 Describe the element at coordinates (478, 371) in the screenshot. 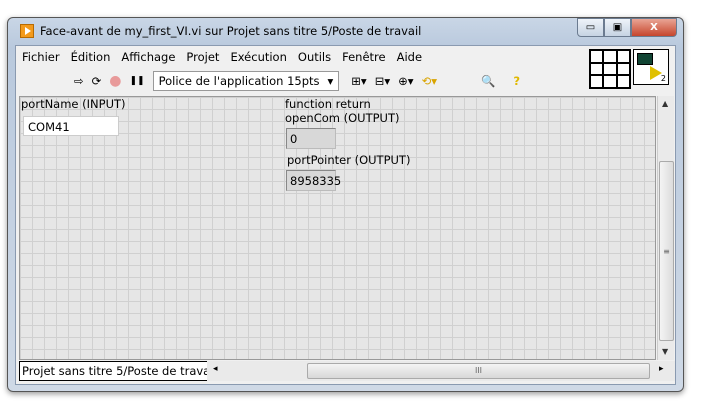

I see `horizontal-scroll-thumb: III` at that location.